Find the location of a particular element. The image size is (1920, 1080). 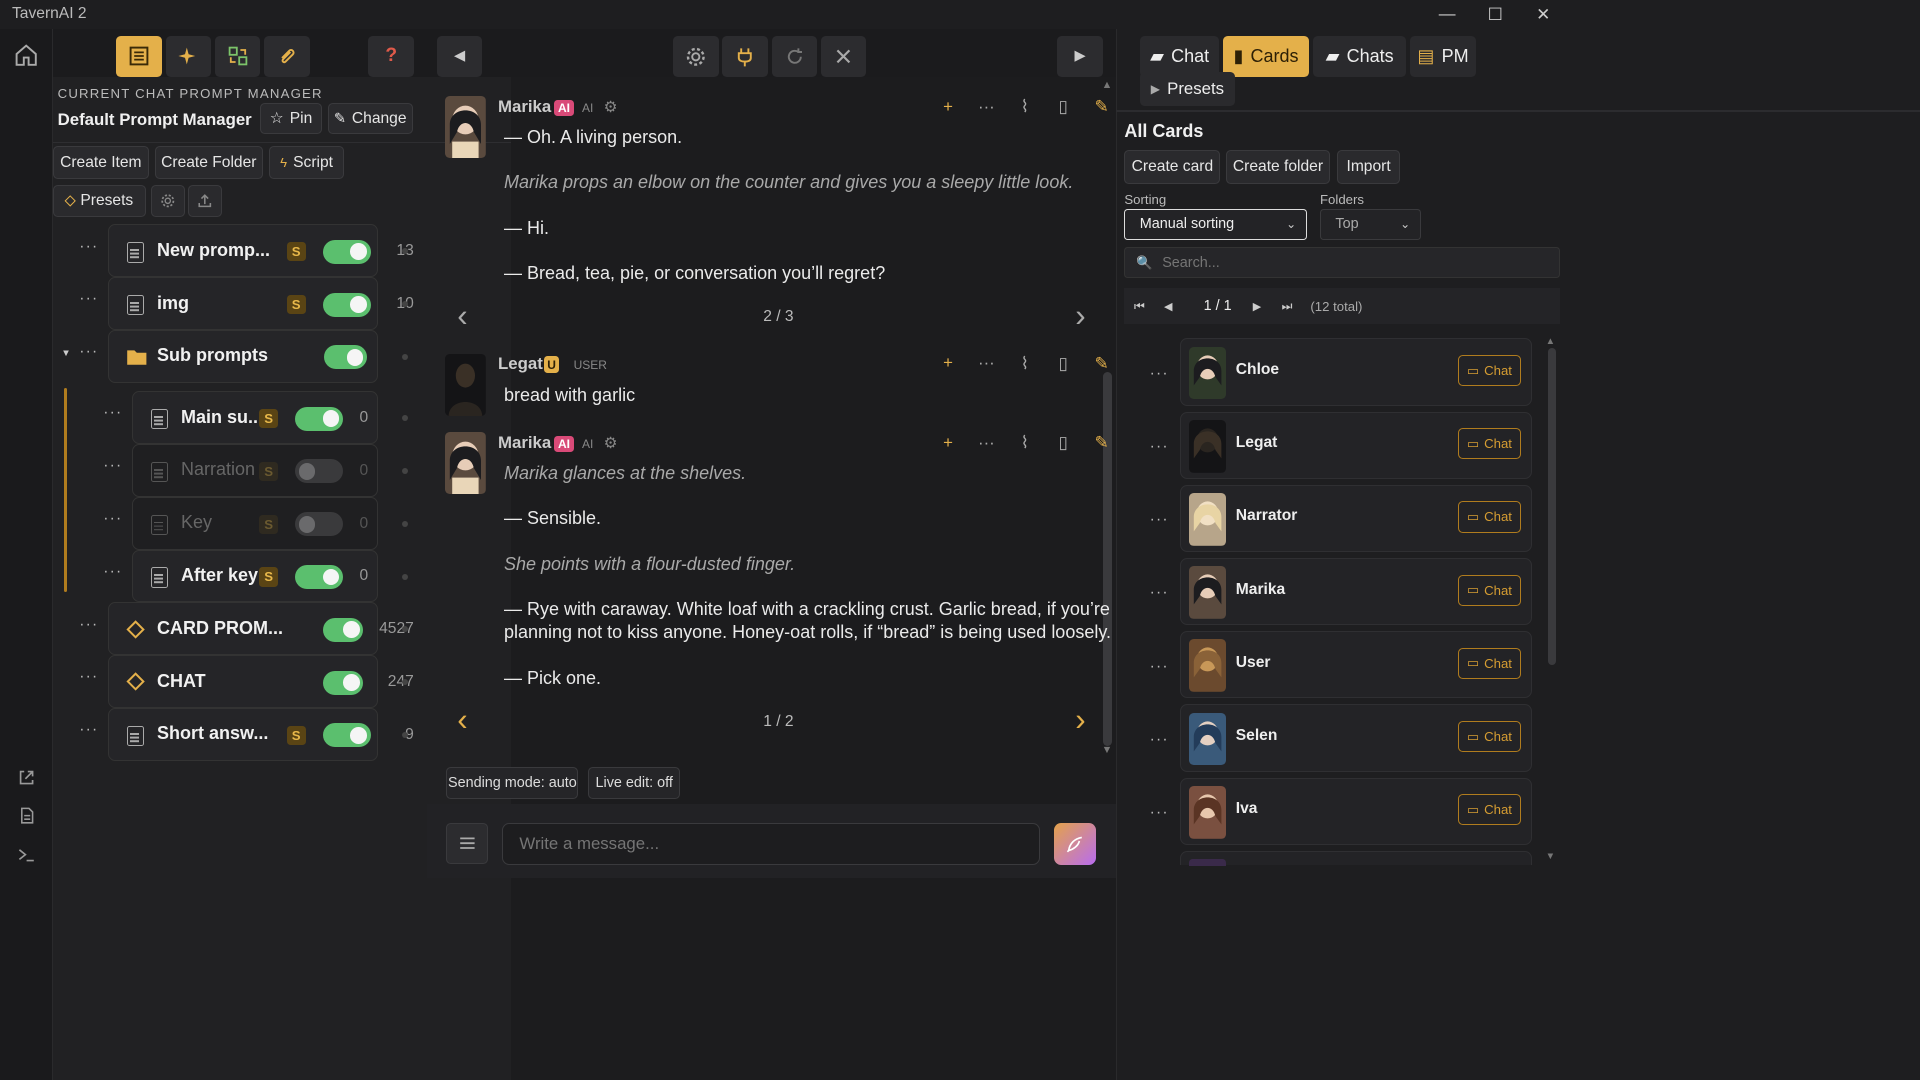

export-button is located at coordinates (205, 201).